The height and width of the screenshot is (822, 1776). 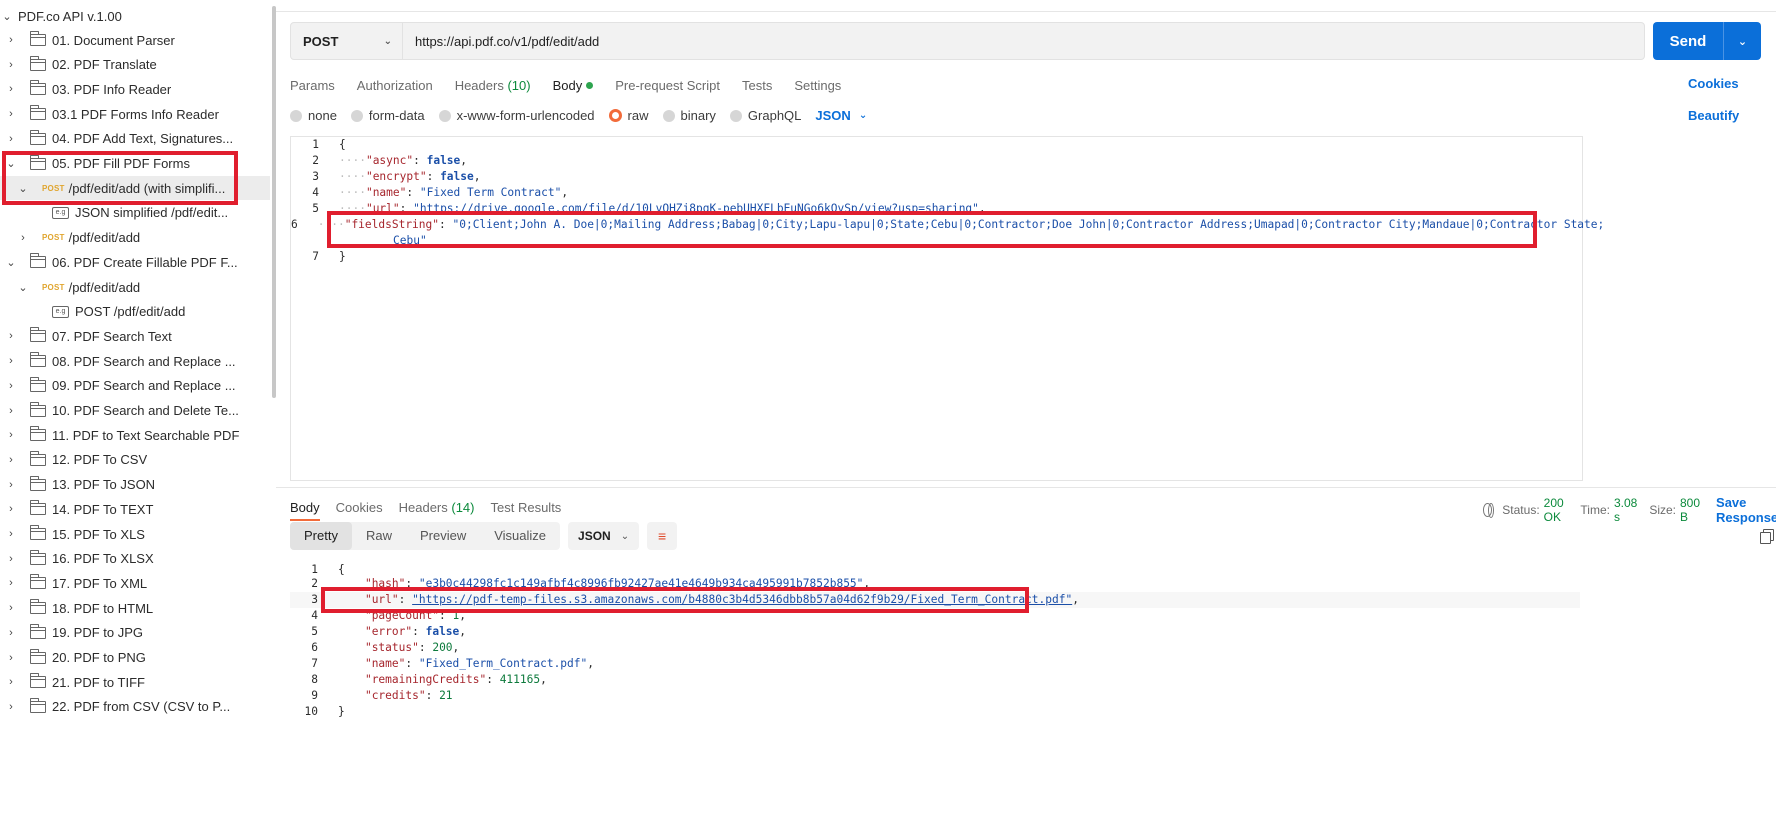 What do you see at coordinates (135, 485) in the screenshot?
I see `sidebar-folder: › 13. PDF To JSON` at bounding box center [135, 485].